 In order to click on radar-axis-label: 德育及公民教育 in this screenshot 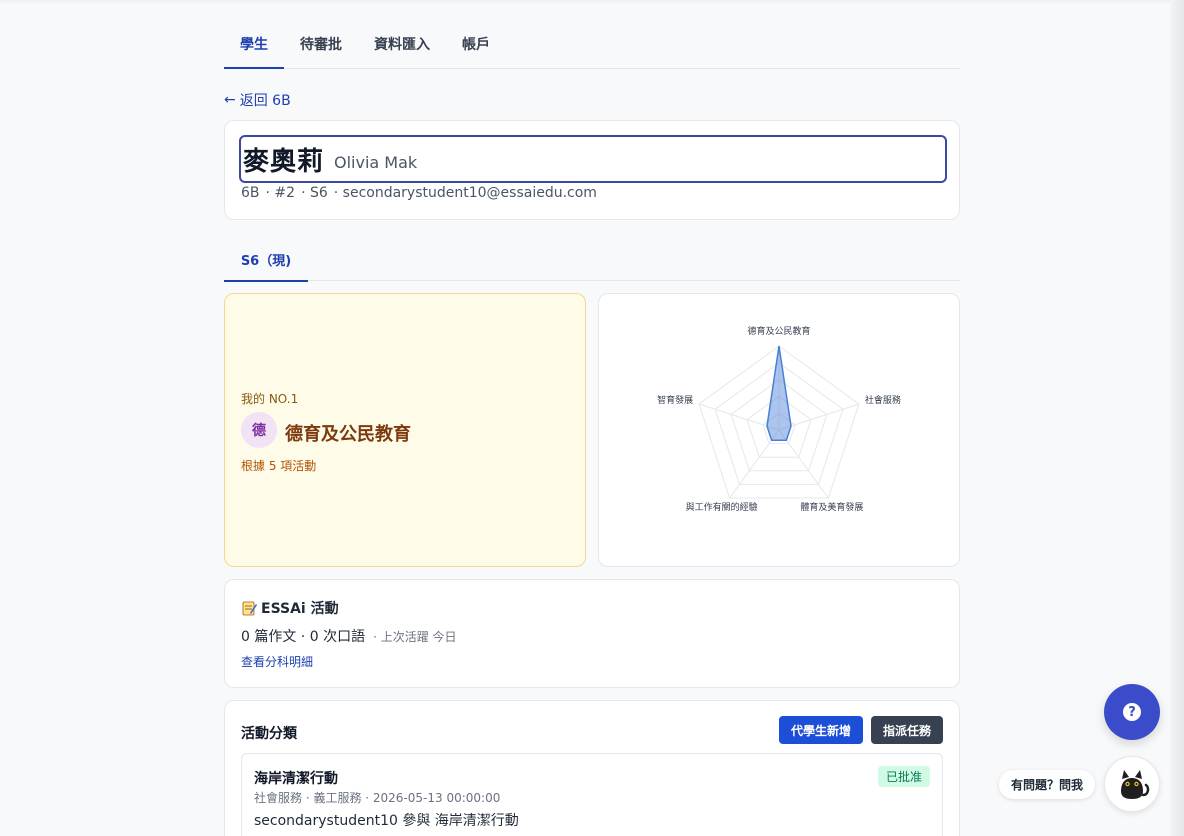, I will do `click(778, 331)`.